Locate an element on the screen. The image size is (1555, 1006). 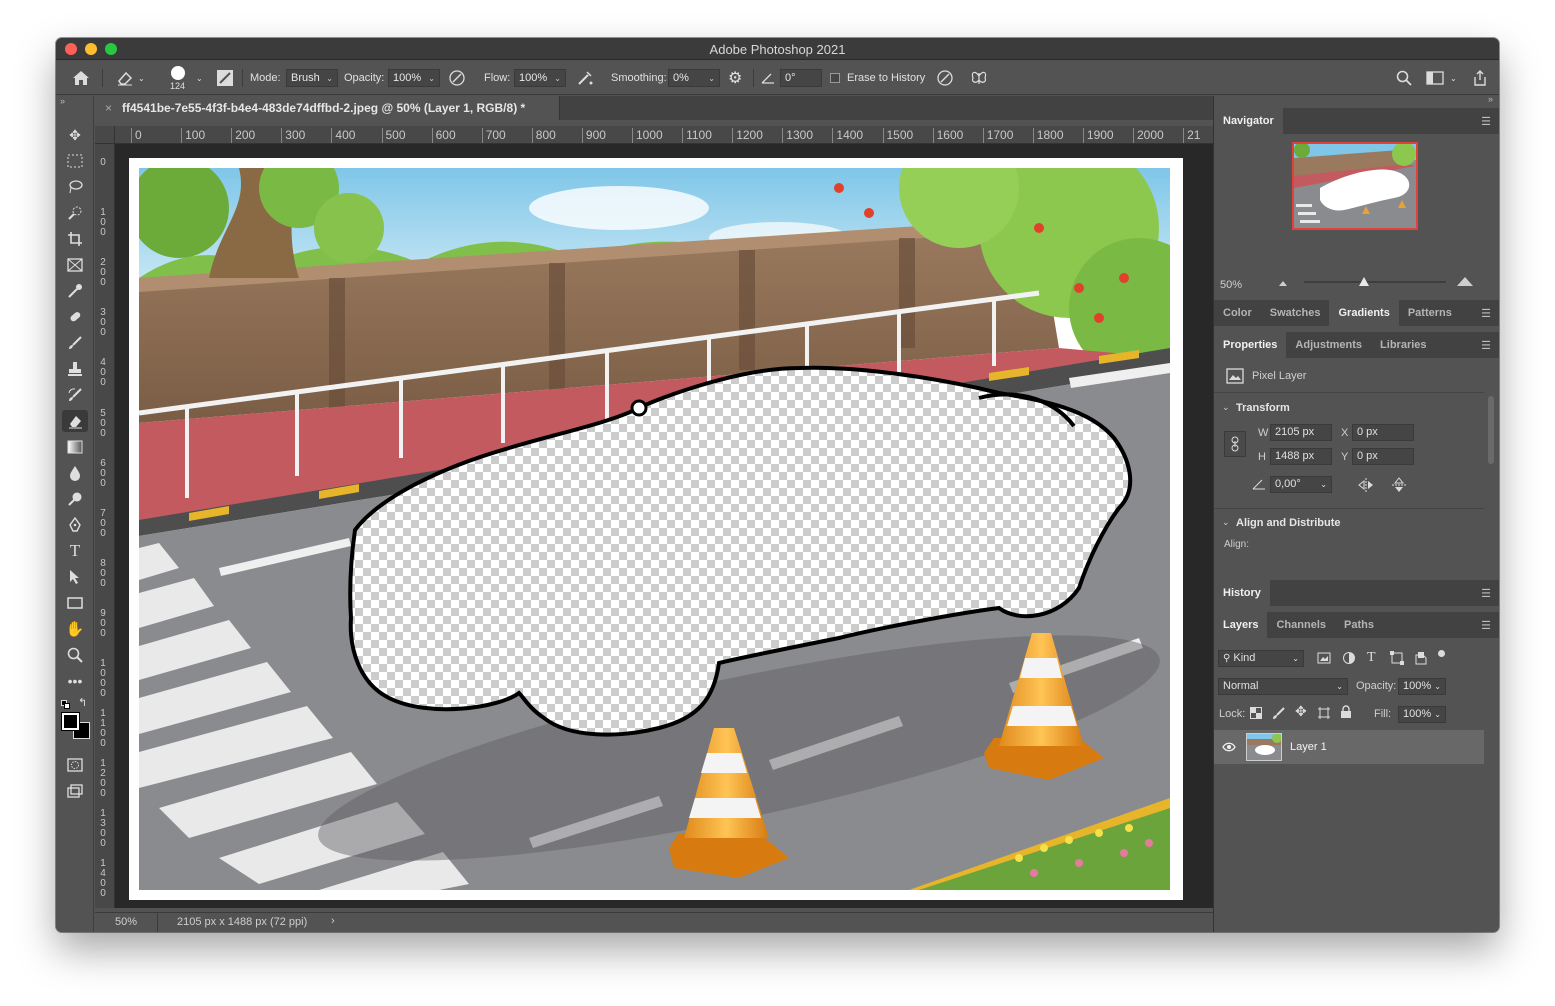
flip-horizontal-icon is located at coordinates (1366, 485).